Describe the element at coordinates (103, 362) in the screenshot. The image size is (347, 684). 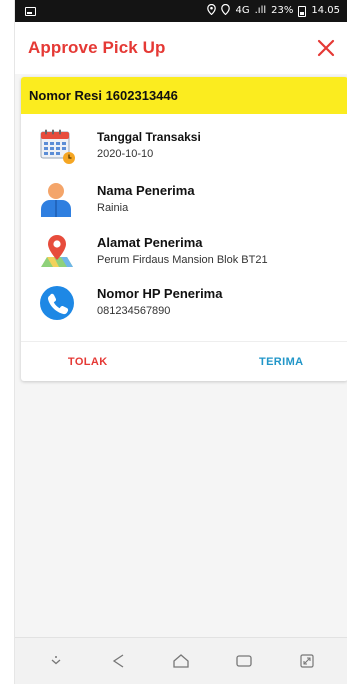
I see `reject-button: TOLAK` at that location.